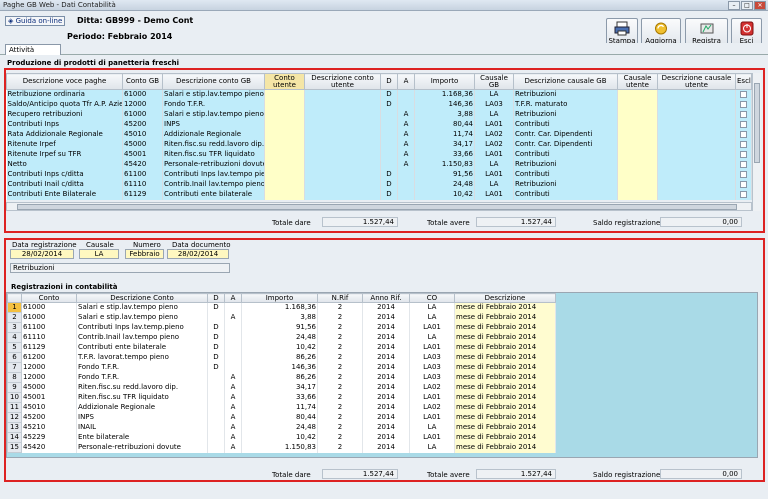 Image resolution: width=768 pixels, height=499 pixels. What do you see at coordinates (42, 254) in the screenshot?
I see `data-registrazione-field: 28/02/2014` at bounding box center [42, 254].